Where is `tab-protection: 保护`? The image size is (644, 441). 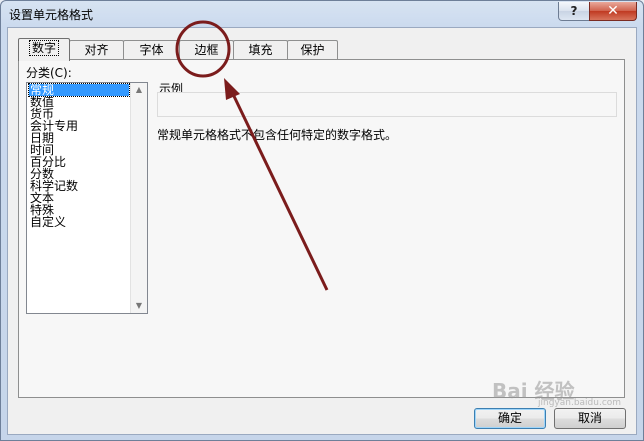 tab-protection: 保护 is located at coordinates (312, 50).